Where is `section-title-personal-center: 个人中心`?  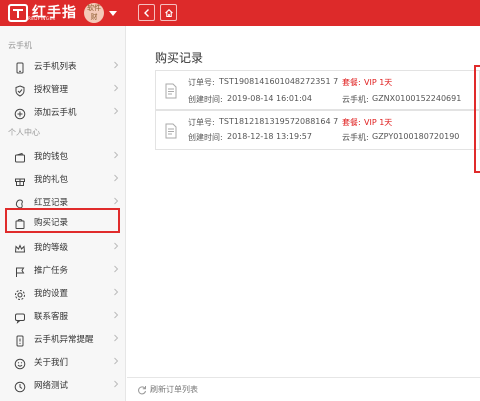 section-title-personal-center: 个人中心 is located at coordinates (24, 132).